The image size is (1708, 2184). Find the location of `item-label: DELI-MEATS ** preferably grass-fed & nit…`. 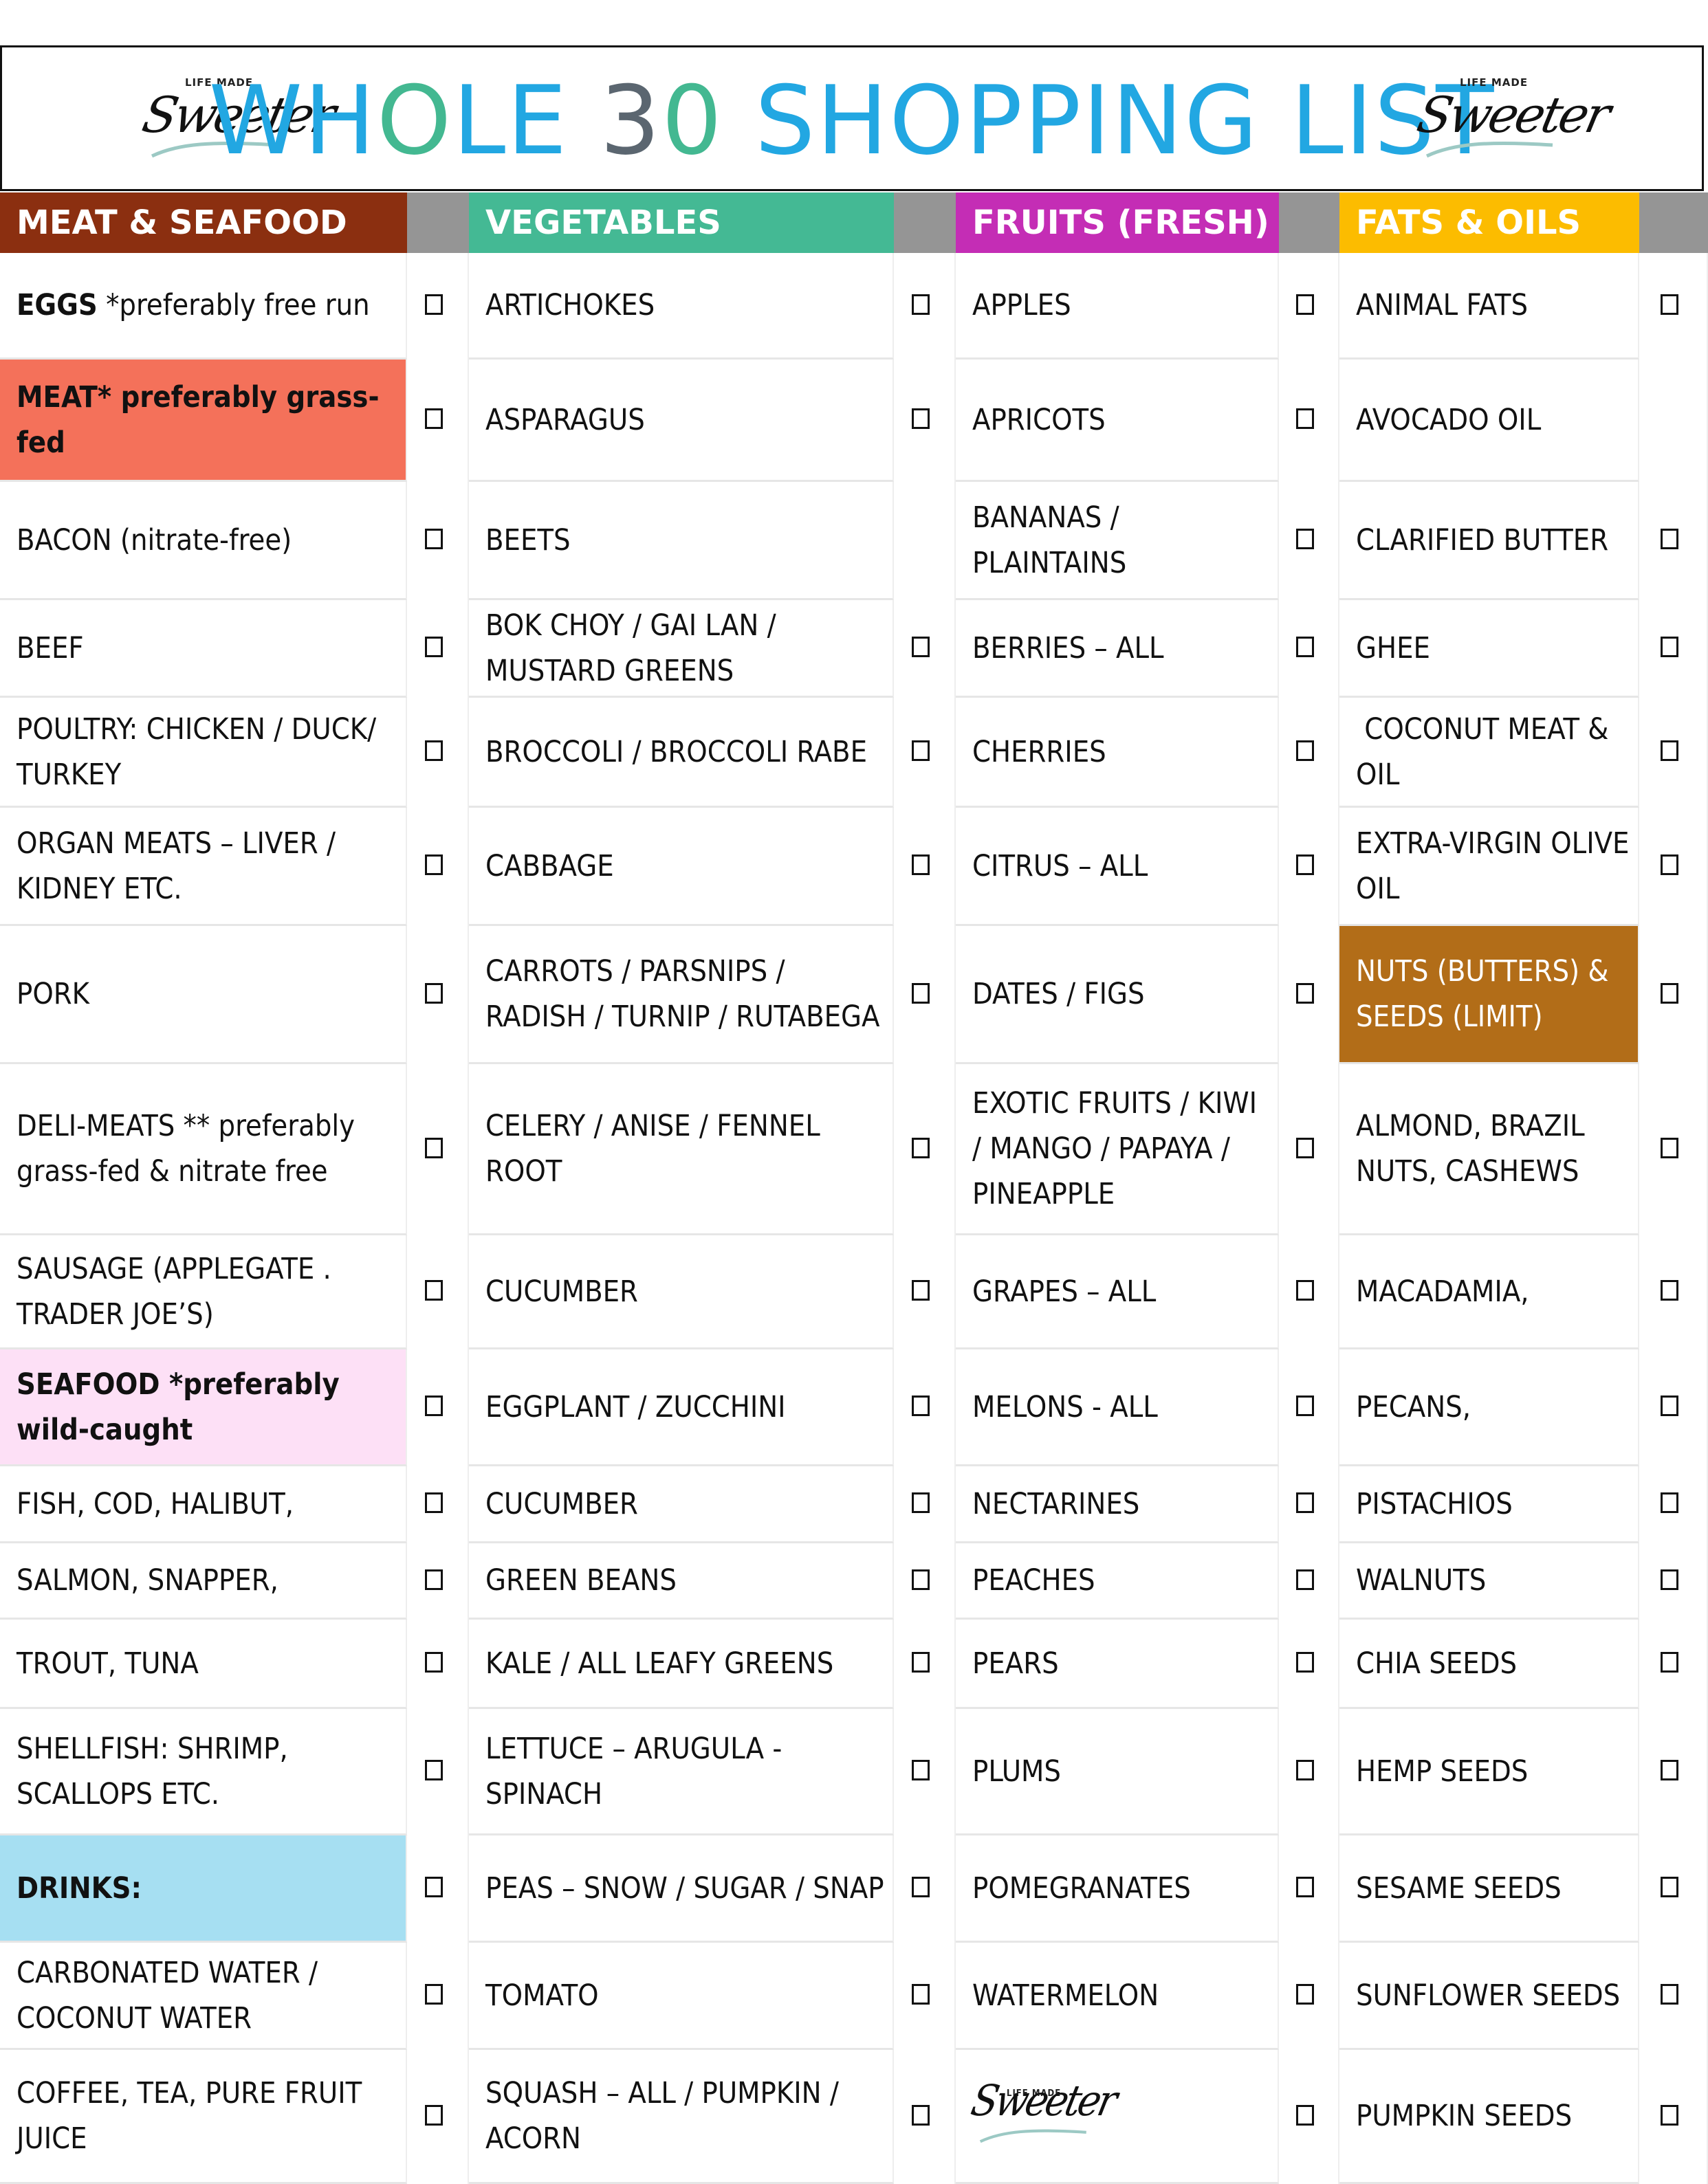

item-label: DELI-MEATS ** preferably grass-fed & nit… is located at coordinates (190, 1149).